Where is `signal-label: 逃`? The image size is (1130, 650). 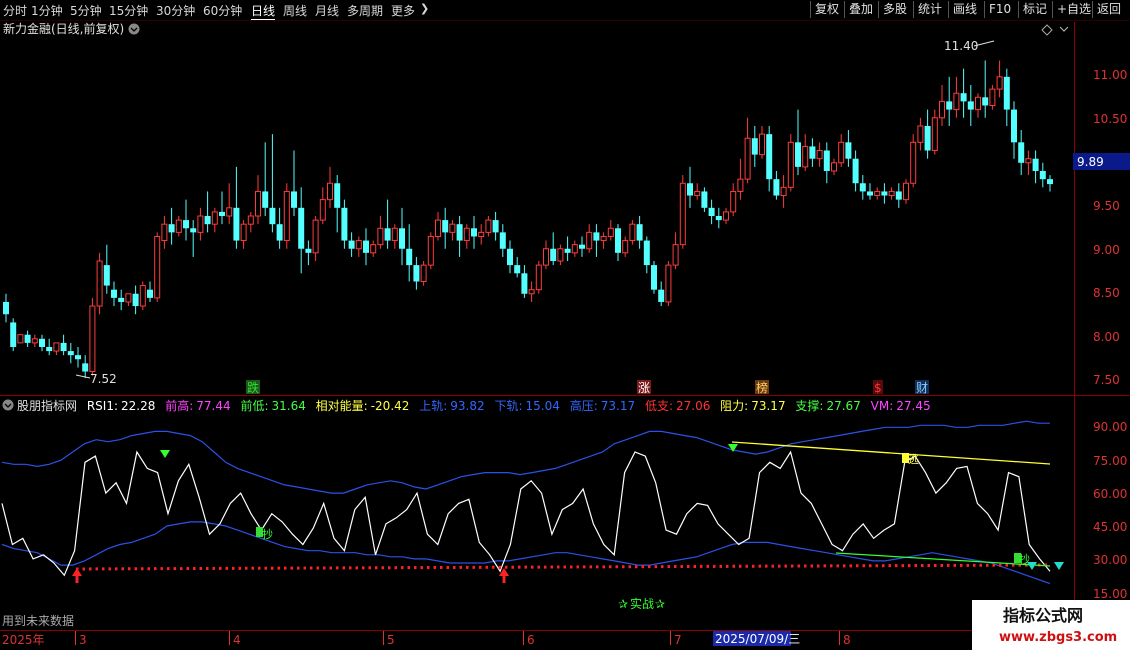 signal-label: 逃 is located at coordinates (913, 459).